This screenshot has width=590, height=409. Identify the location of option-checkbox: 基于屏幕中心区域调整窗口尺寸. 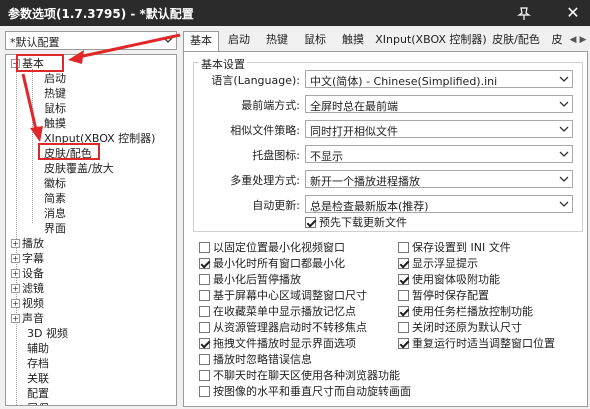
(283, 296).